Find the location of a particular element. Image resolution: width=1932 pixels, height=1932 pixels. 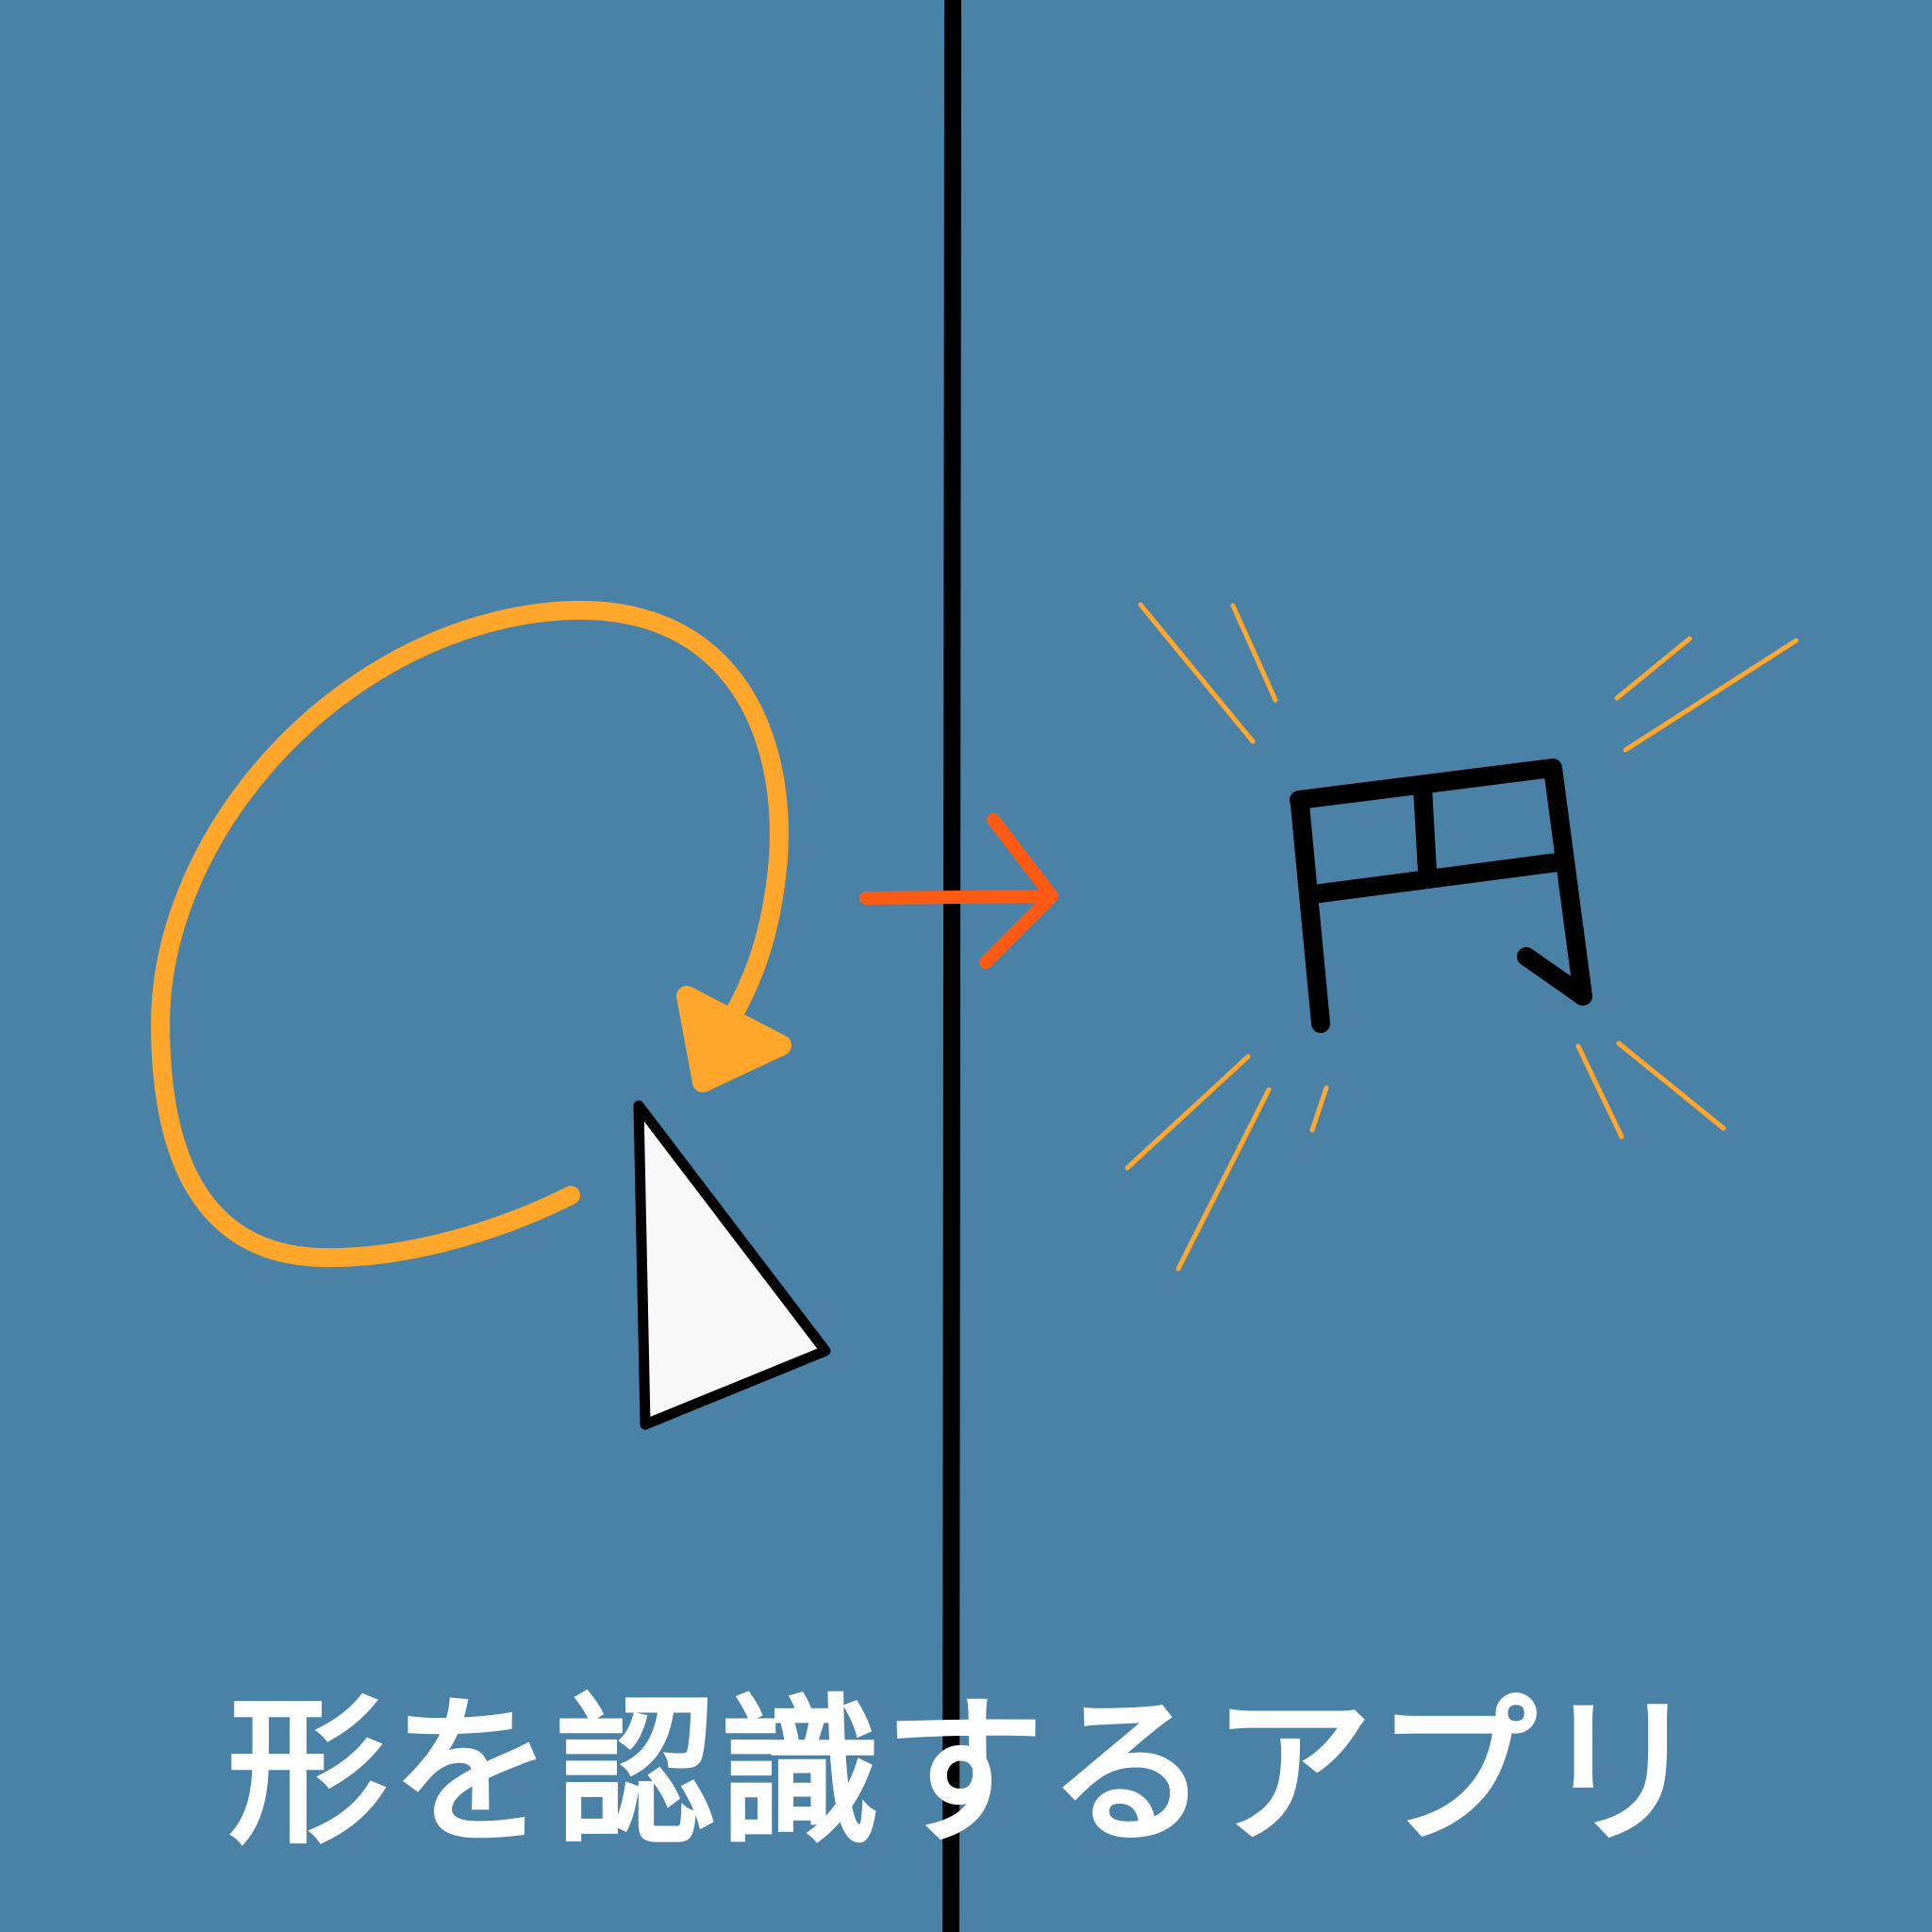

sparkle-lines-icon is located at coordinates (1461, 937).